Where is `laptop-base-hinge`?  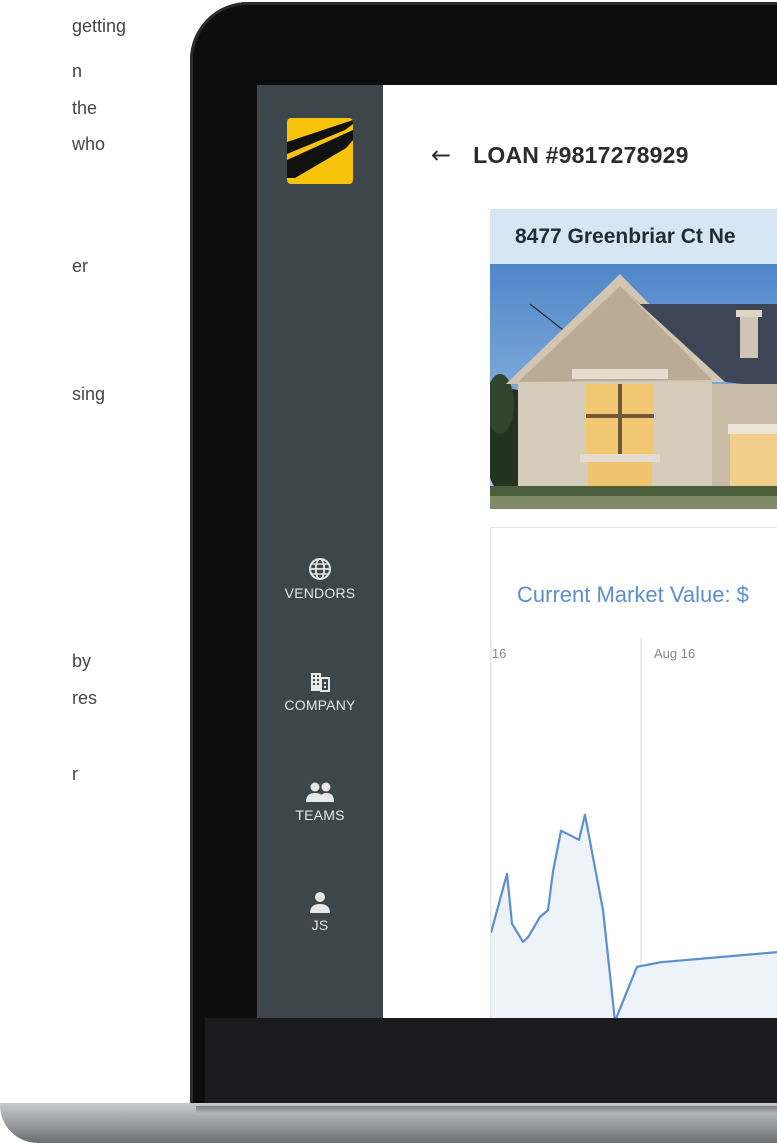 laptop-base-hinge is located at coordinates (486, 1110).